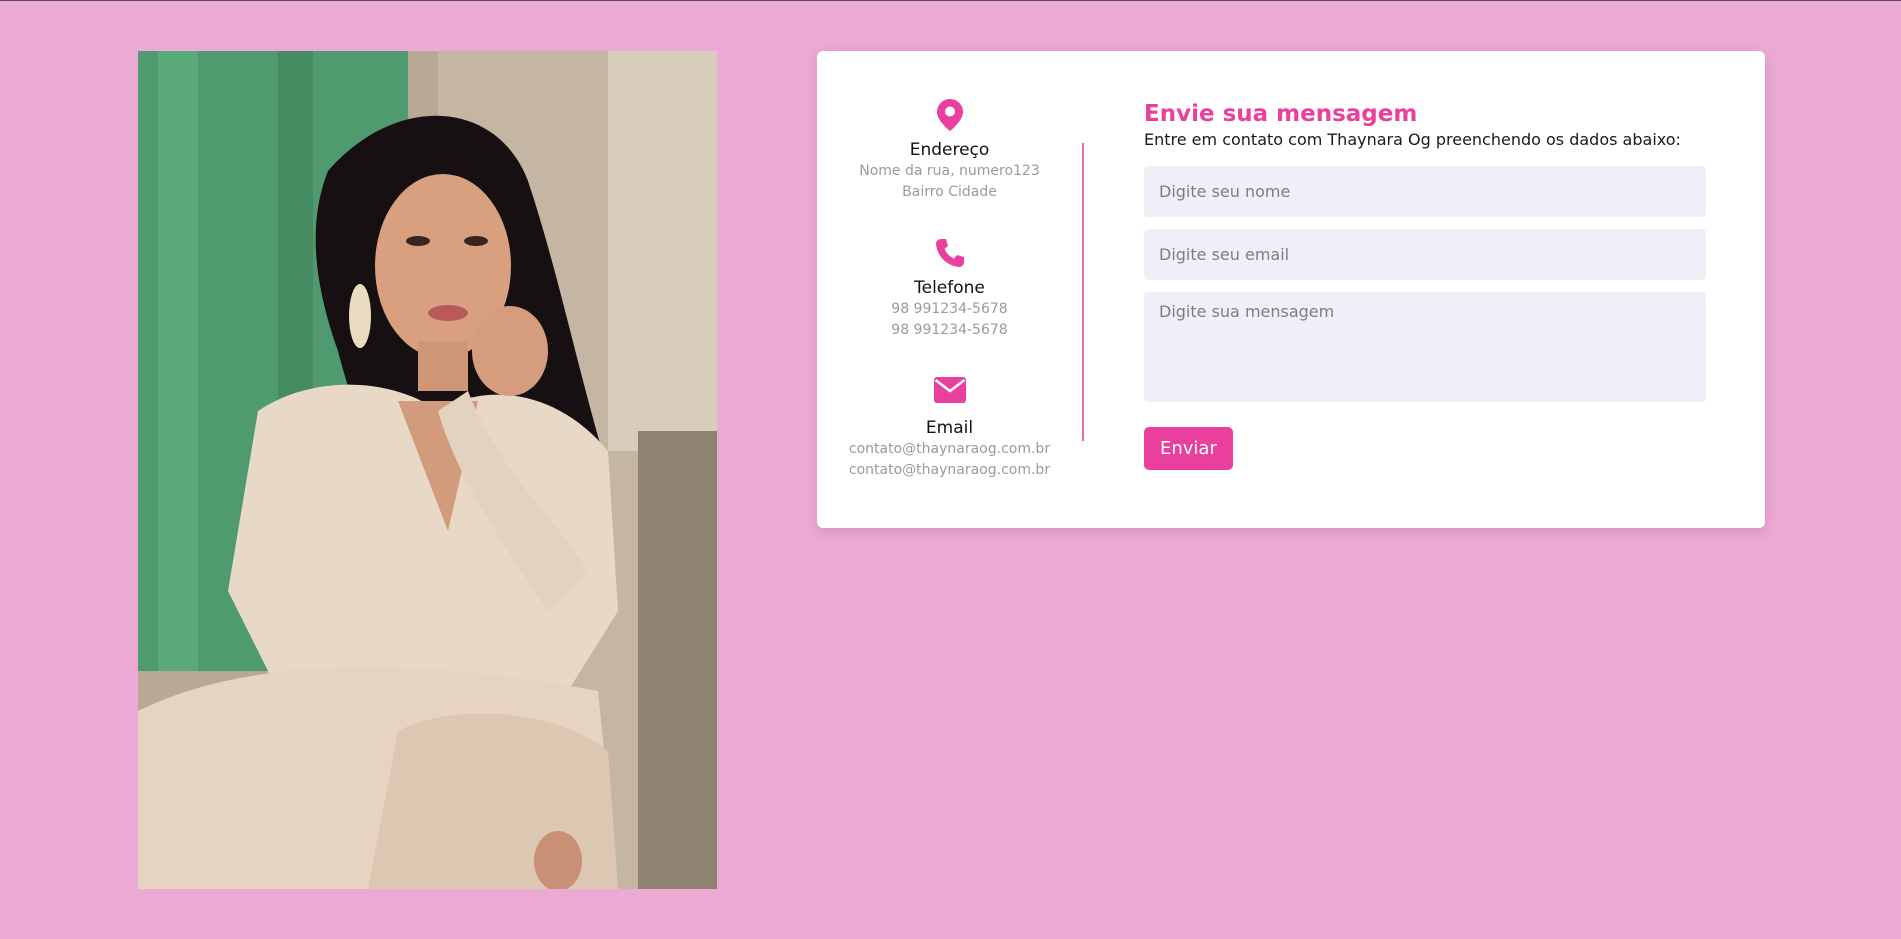 Image resolution: width=1901 pixels, height=939 pixels. What do you see at coordinates (1188, 448) in the screenshot?
I see `send-button: Enviar` at bounding box center [1188, 448].